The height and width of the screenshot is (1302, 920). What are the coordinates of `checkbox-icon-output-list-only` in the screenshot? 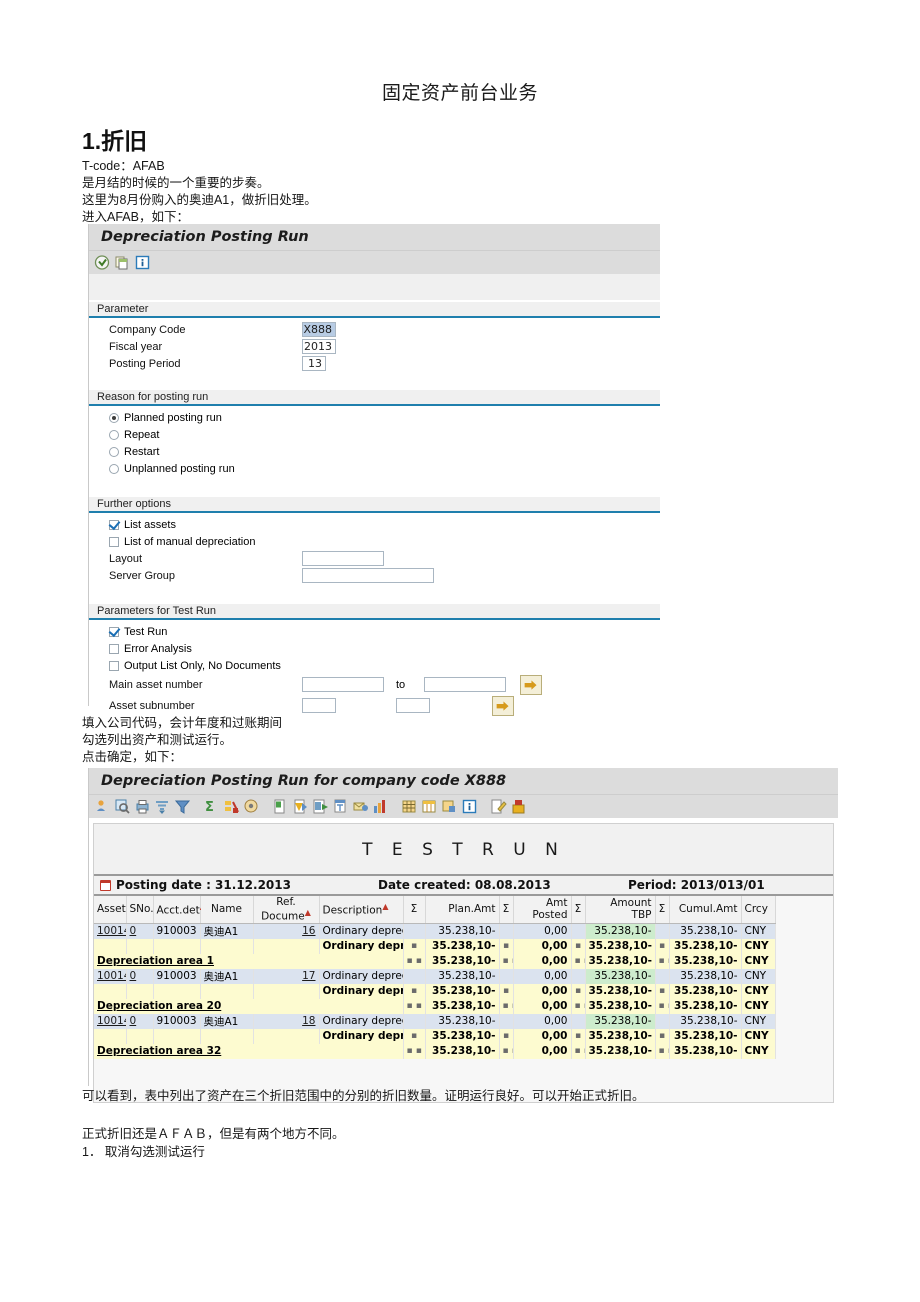 It's located at (114, 665).